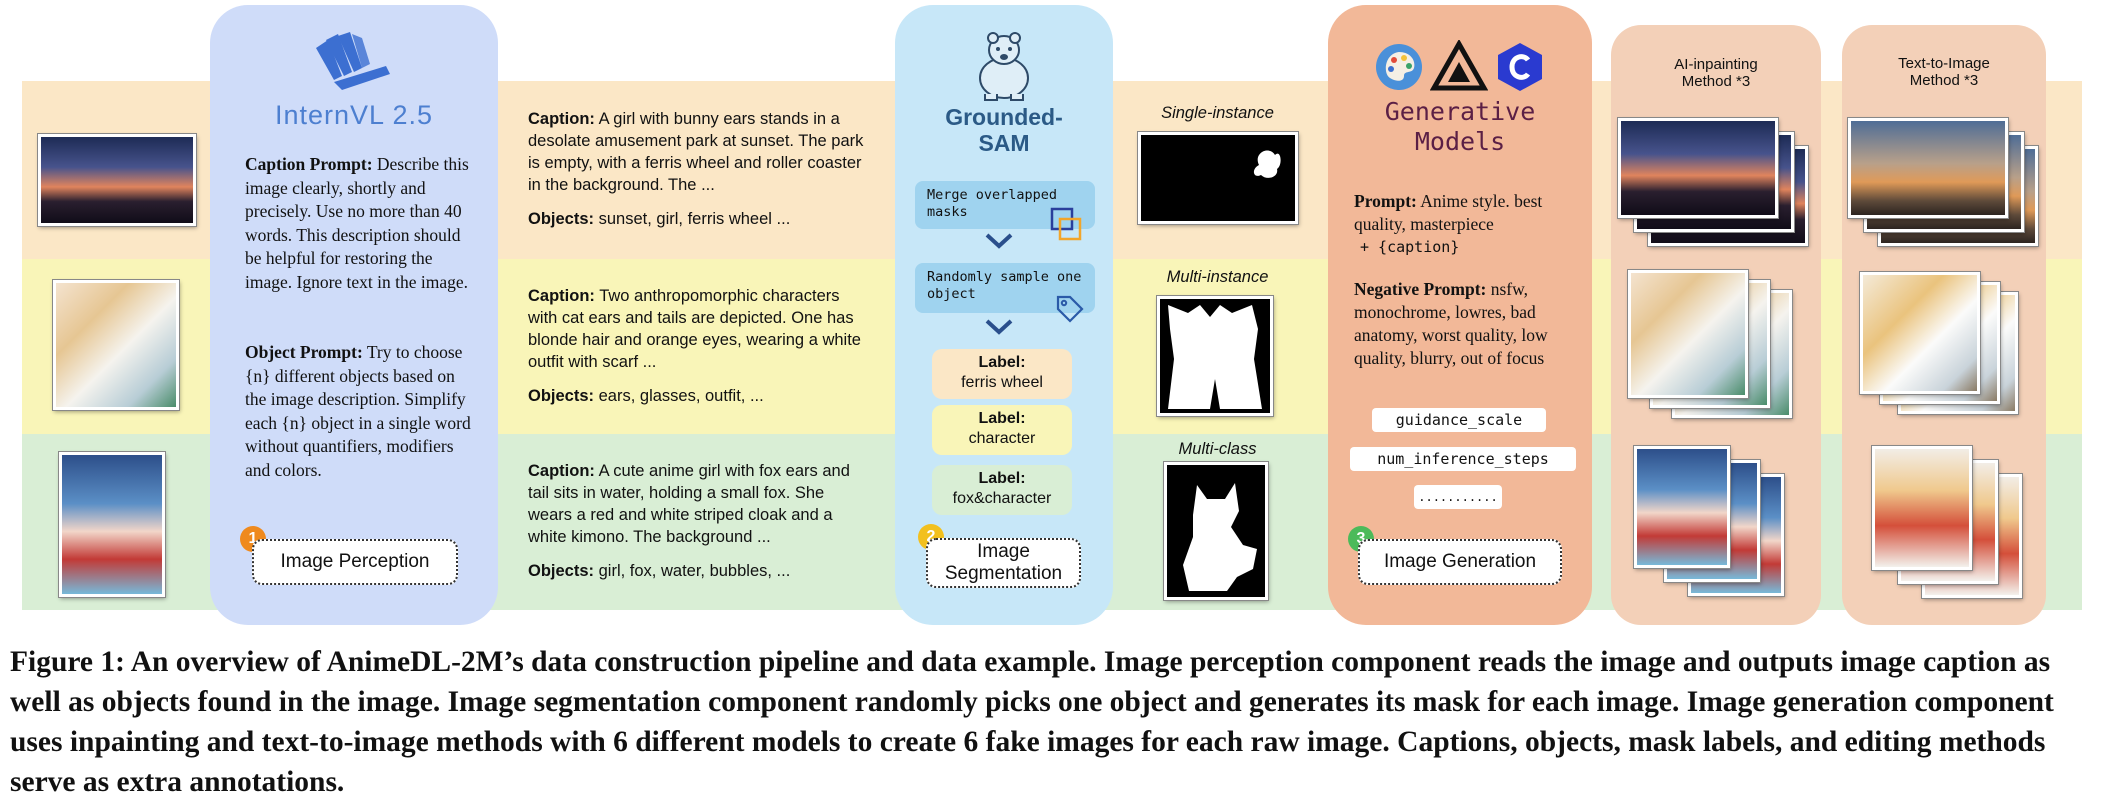 This screenshot has height=807, width=2110. What do you see at coordinates (1002, 498) in the screenshot?
I see `label-value: fox&character` at bounding box center [1002, 498].